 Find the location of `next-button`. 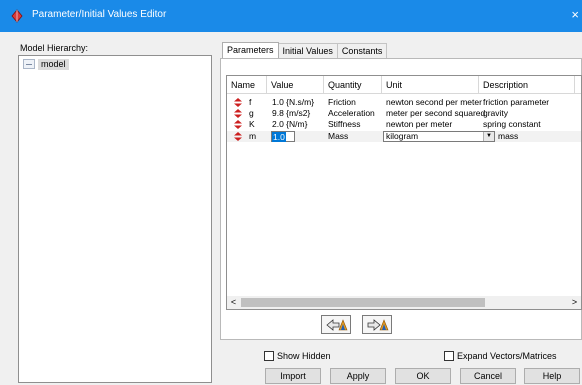

next-button is located at coordinates (377, 324).